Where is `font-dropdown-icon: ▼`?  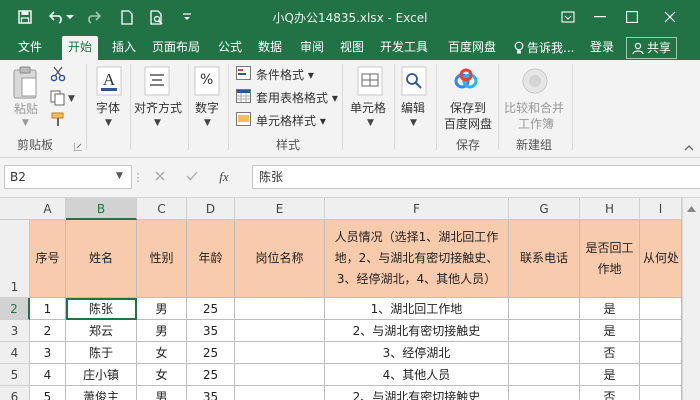 font-dropdown-icon: ▼ is located at coordinates (108, 123).